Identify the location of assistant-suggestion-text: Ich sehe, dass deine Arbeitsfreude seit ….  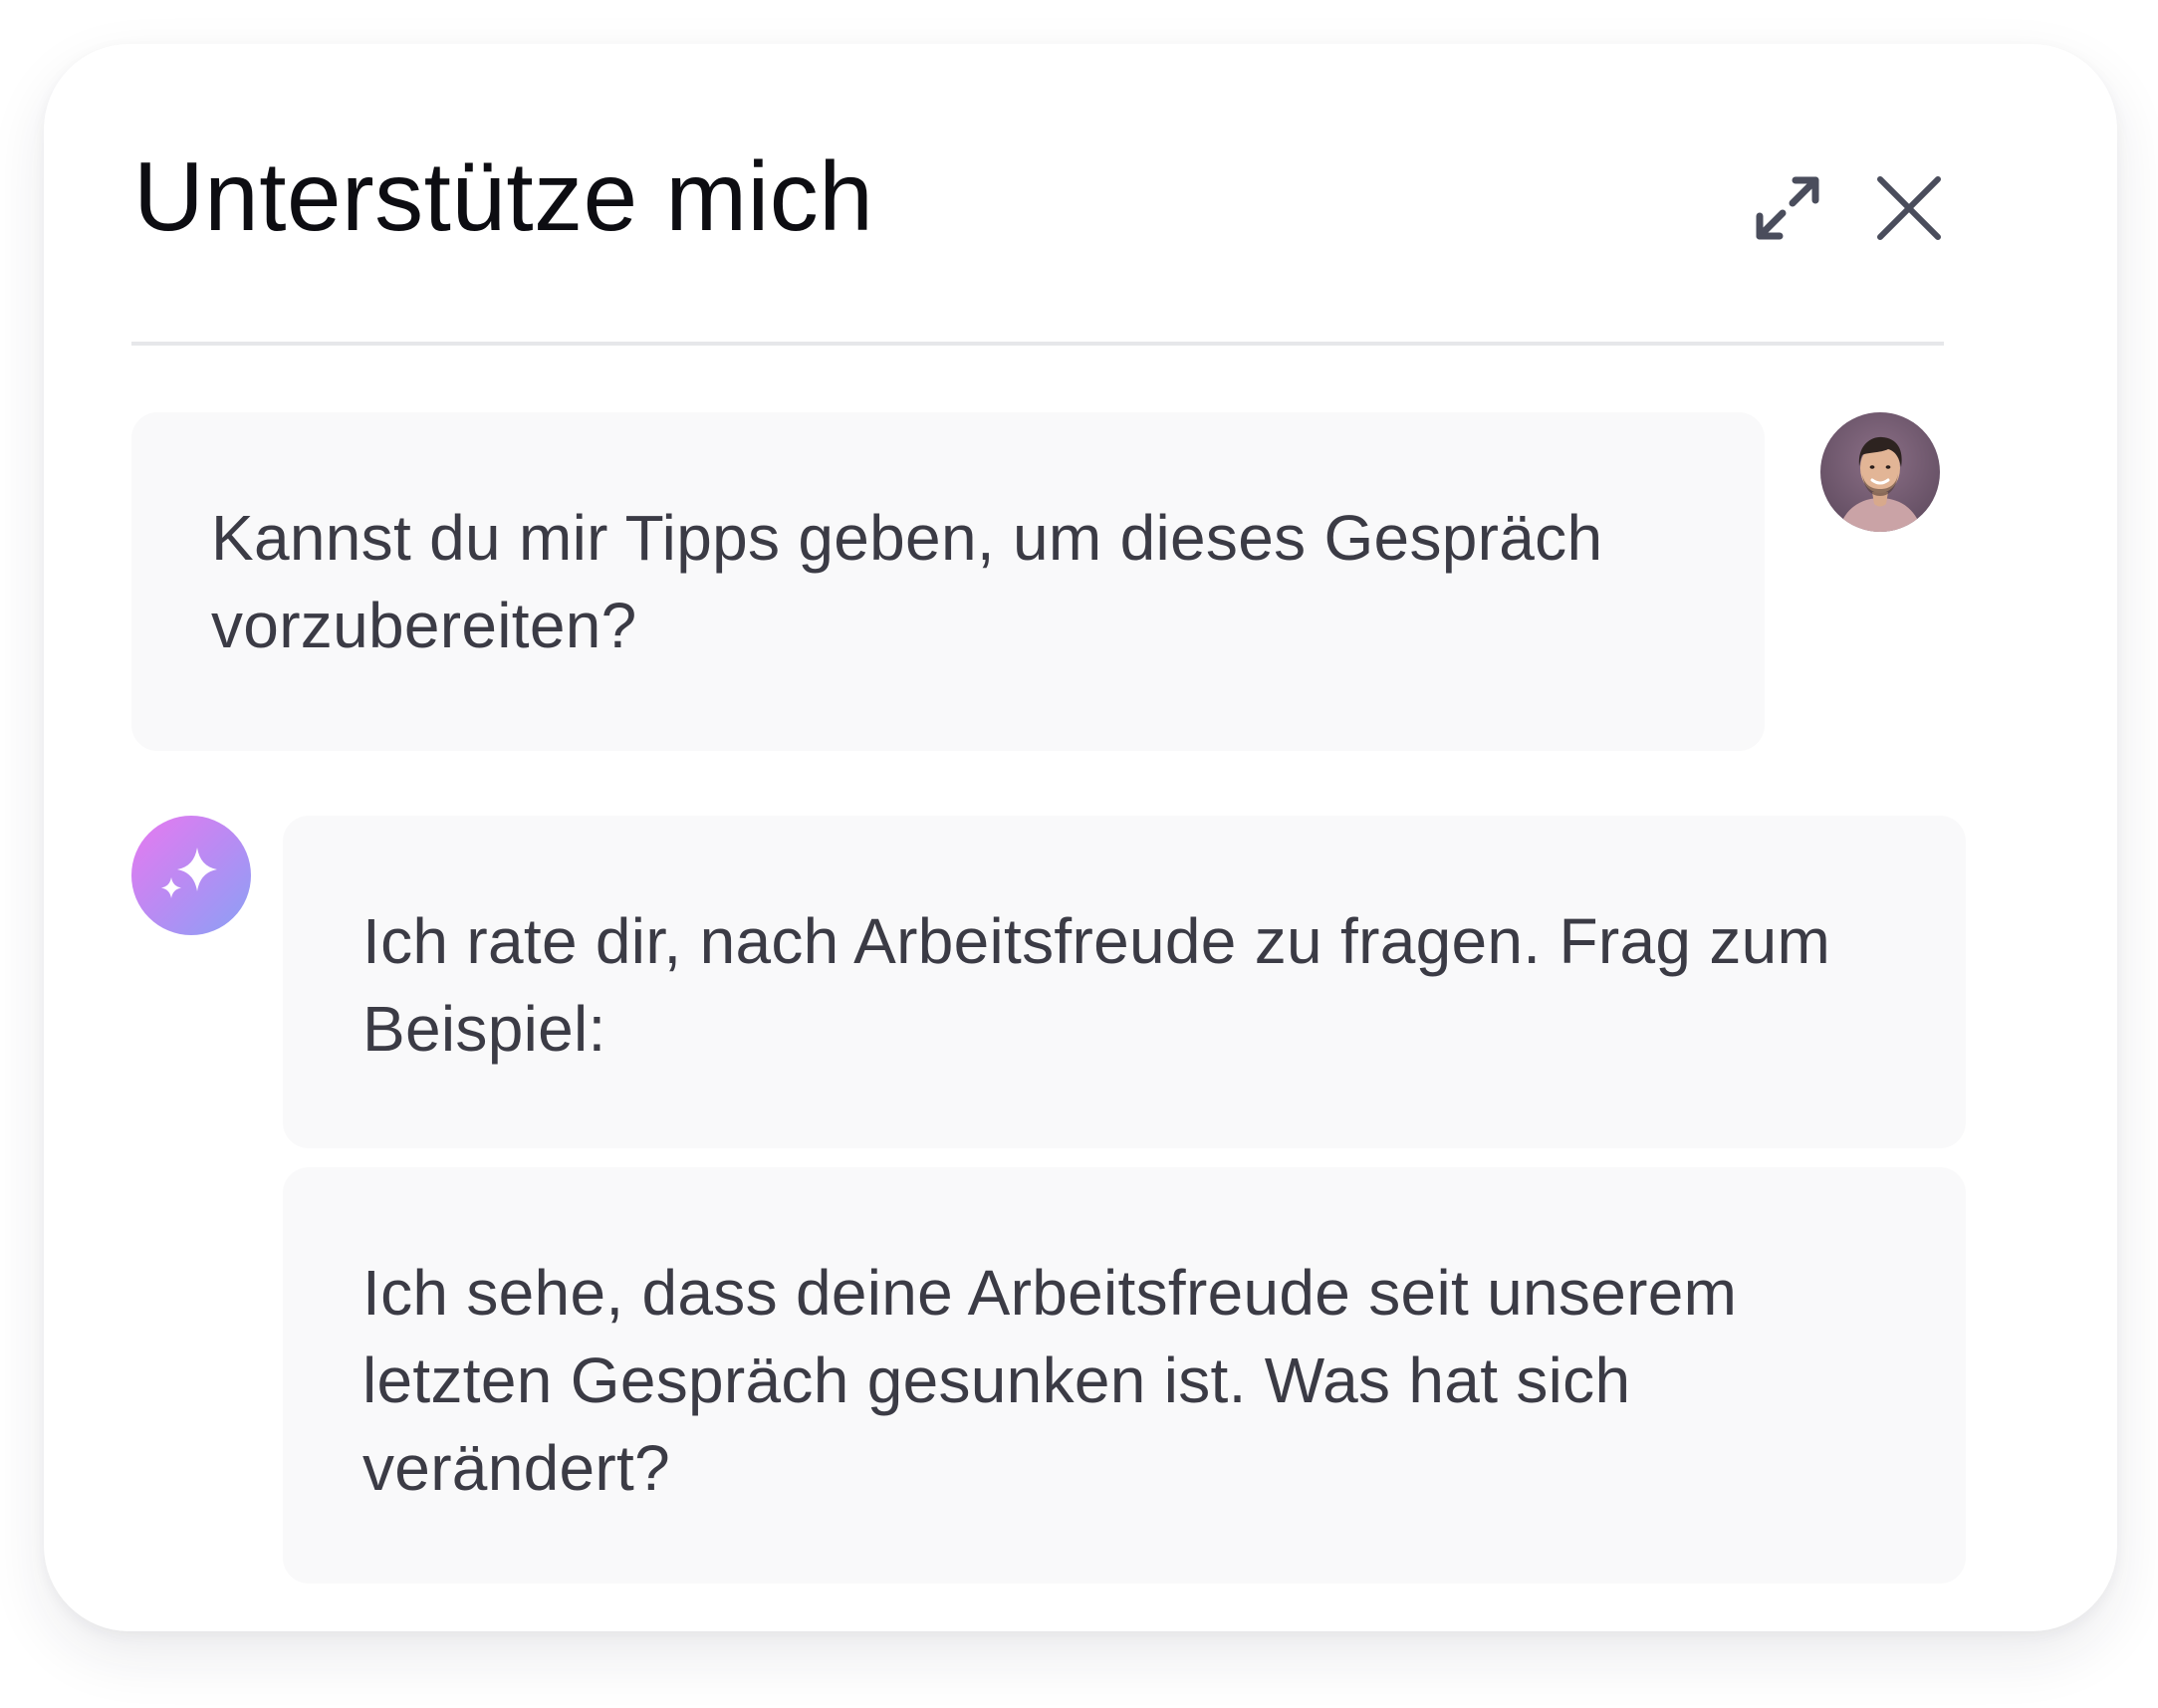
(1050, 1380).